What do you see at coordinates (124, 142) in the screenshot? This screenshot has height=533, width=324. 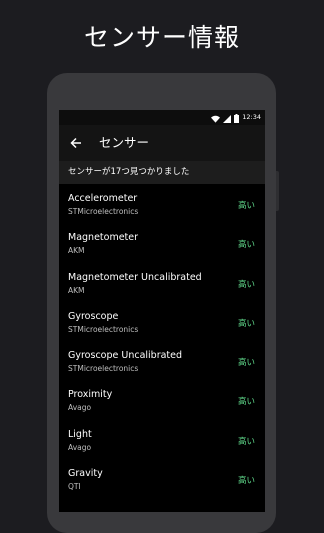 I see `page-title: センサー` at bounding box center [124, 142].